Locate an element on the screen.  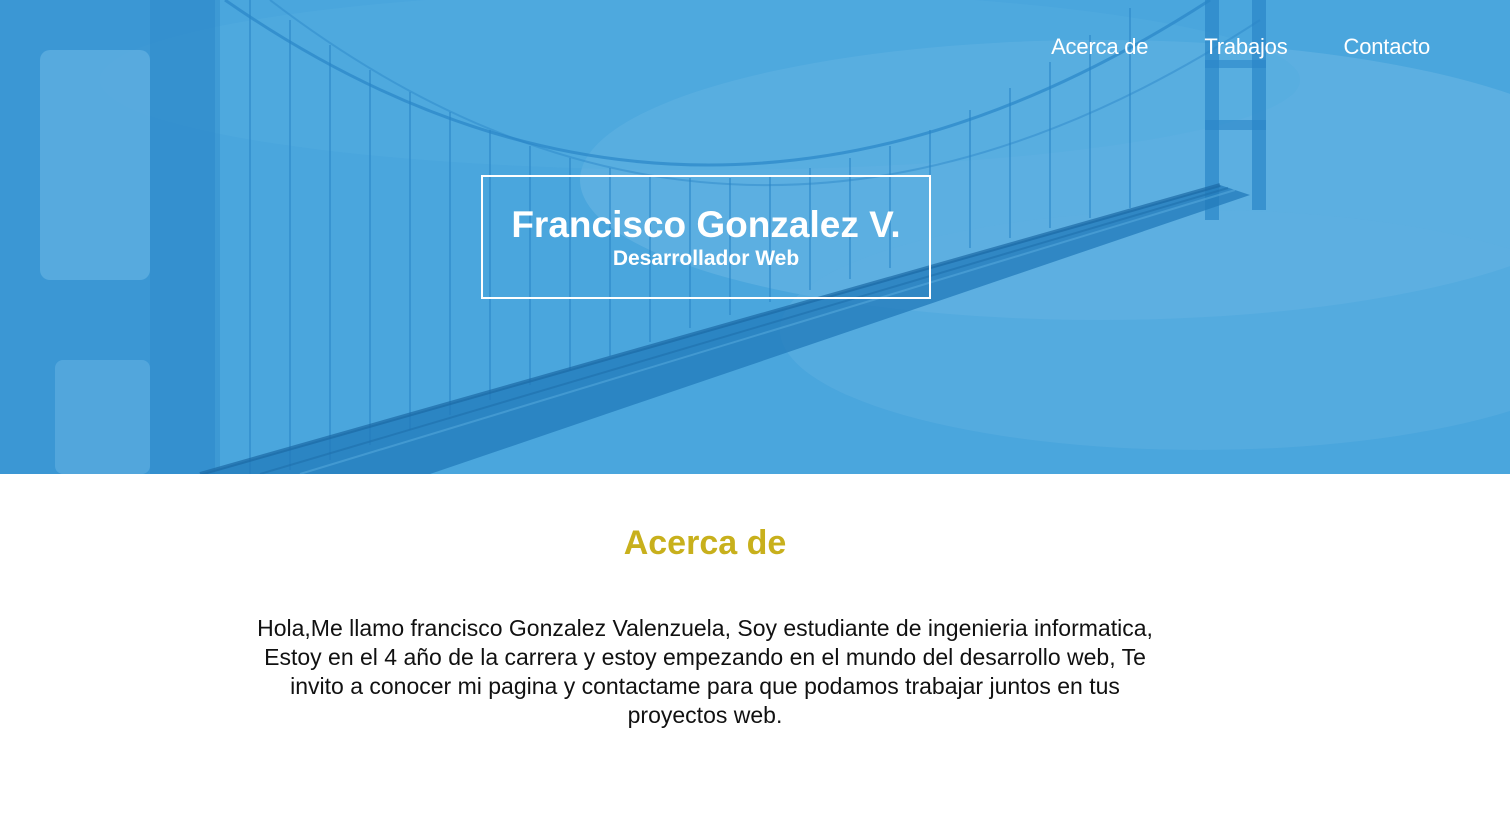
main-nav: Acerca de Trabajos Contacto is located at coordinates (1240, 47).